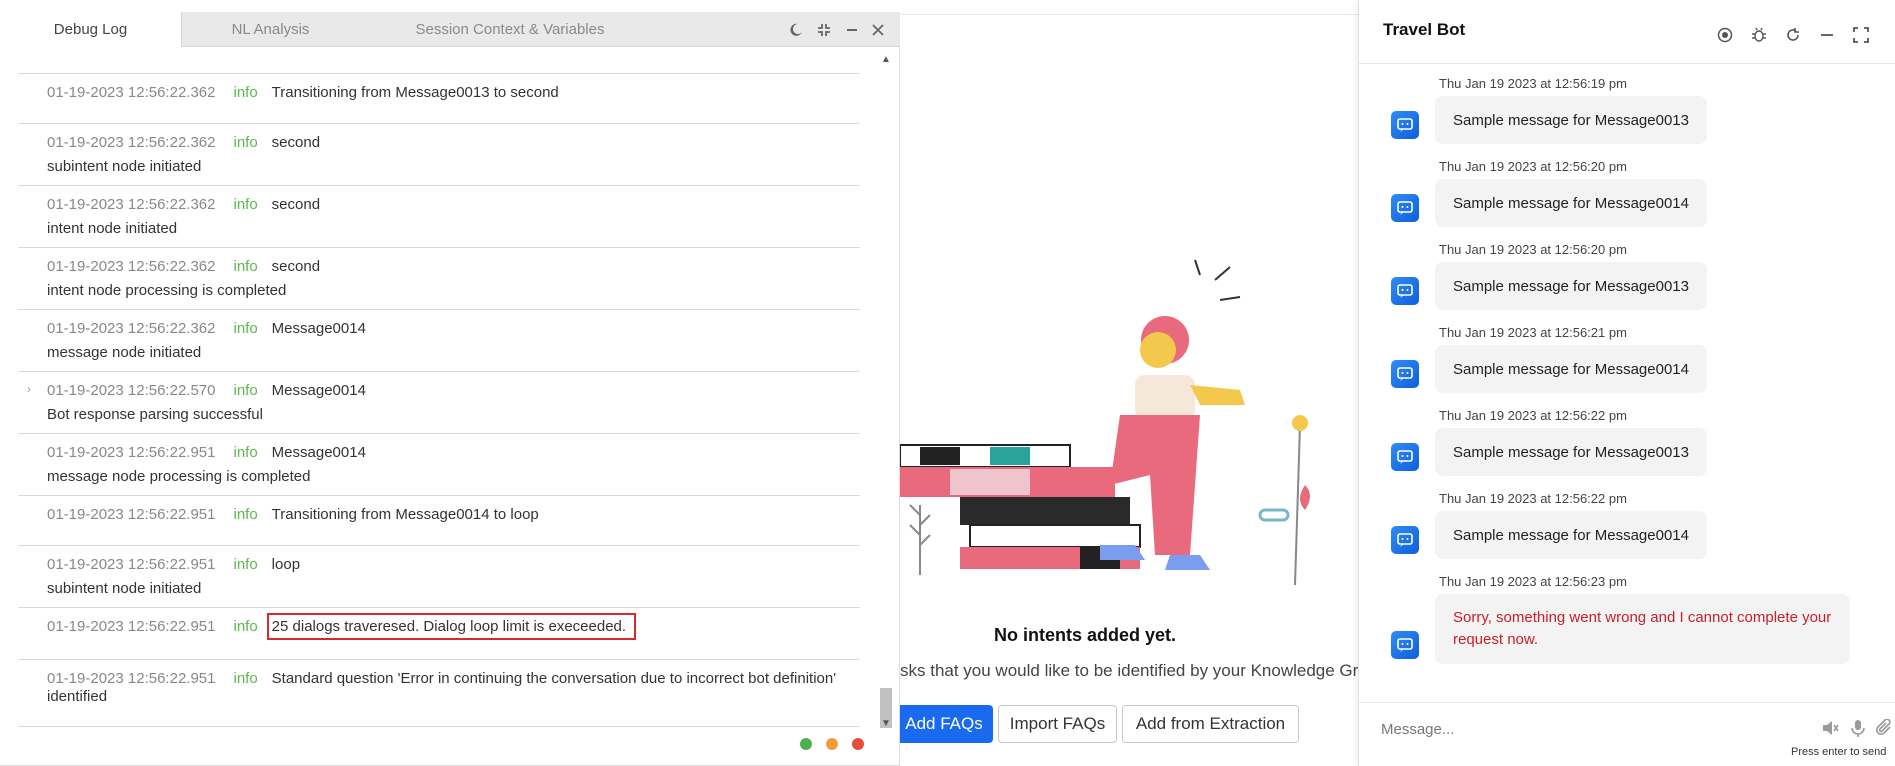 This screenshot has width=1895, height=766. What do you see at coordinates (1861, 35) in the screenshot?
I see `expand-icon` at bounding box center [1861, 35].